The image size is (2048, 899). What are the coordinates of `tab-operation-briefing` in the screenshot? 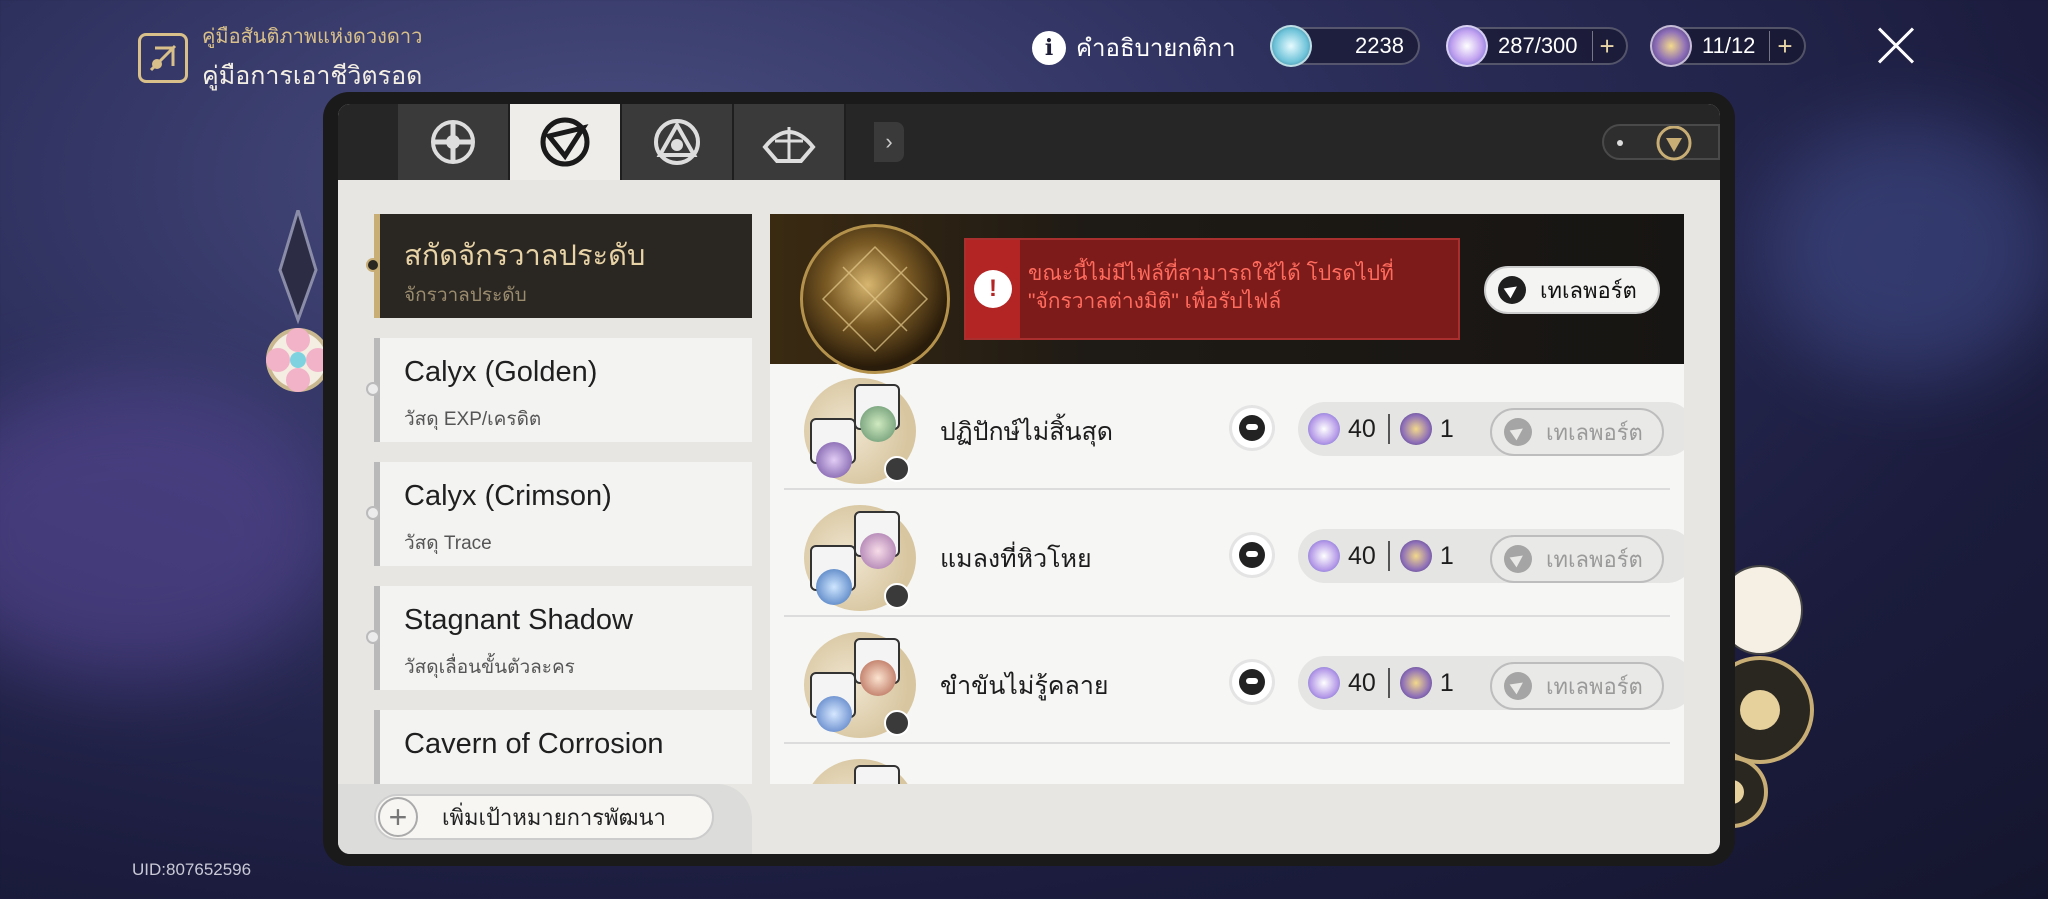 It's located at (454, 142).